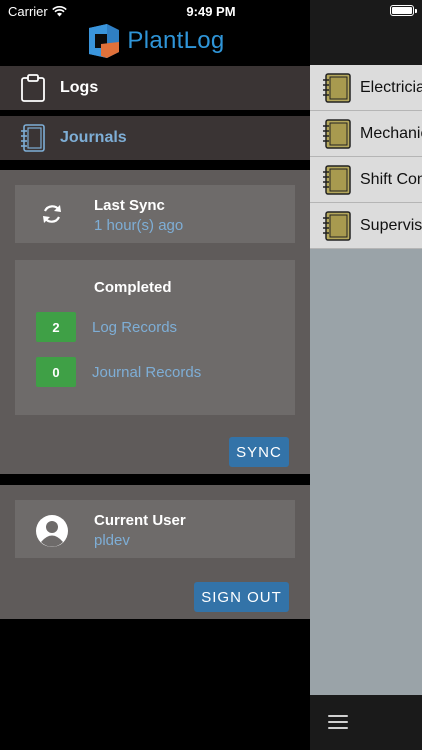 Image resolution: width=422 pixels, height=750 pixels. What do you see at coordinates (391, 87) in the screenshot?
I see `journal-name: Electricia` at bounding box center [391, 87].